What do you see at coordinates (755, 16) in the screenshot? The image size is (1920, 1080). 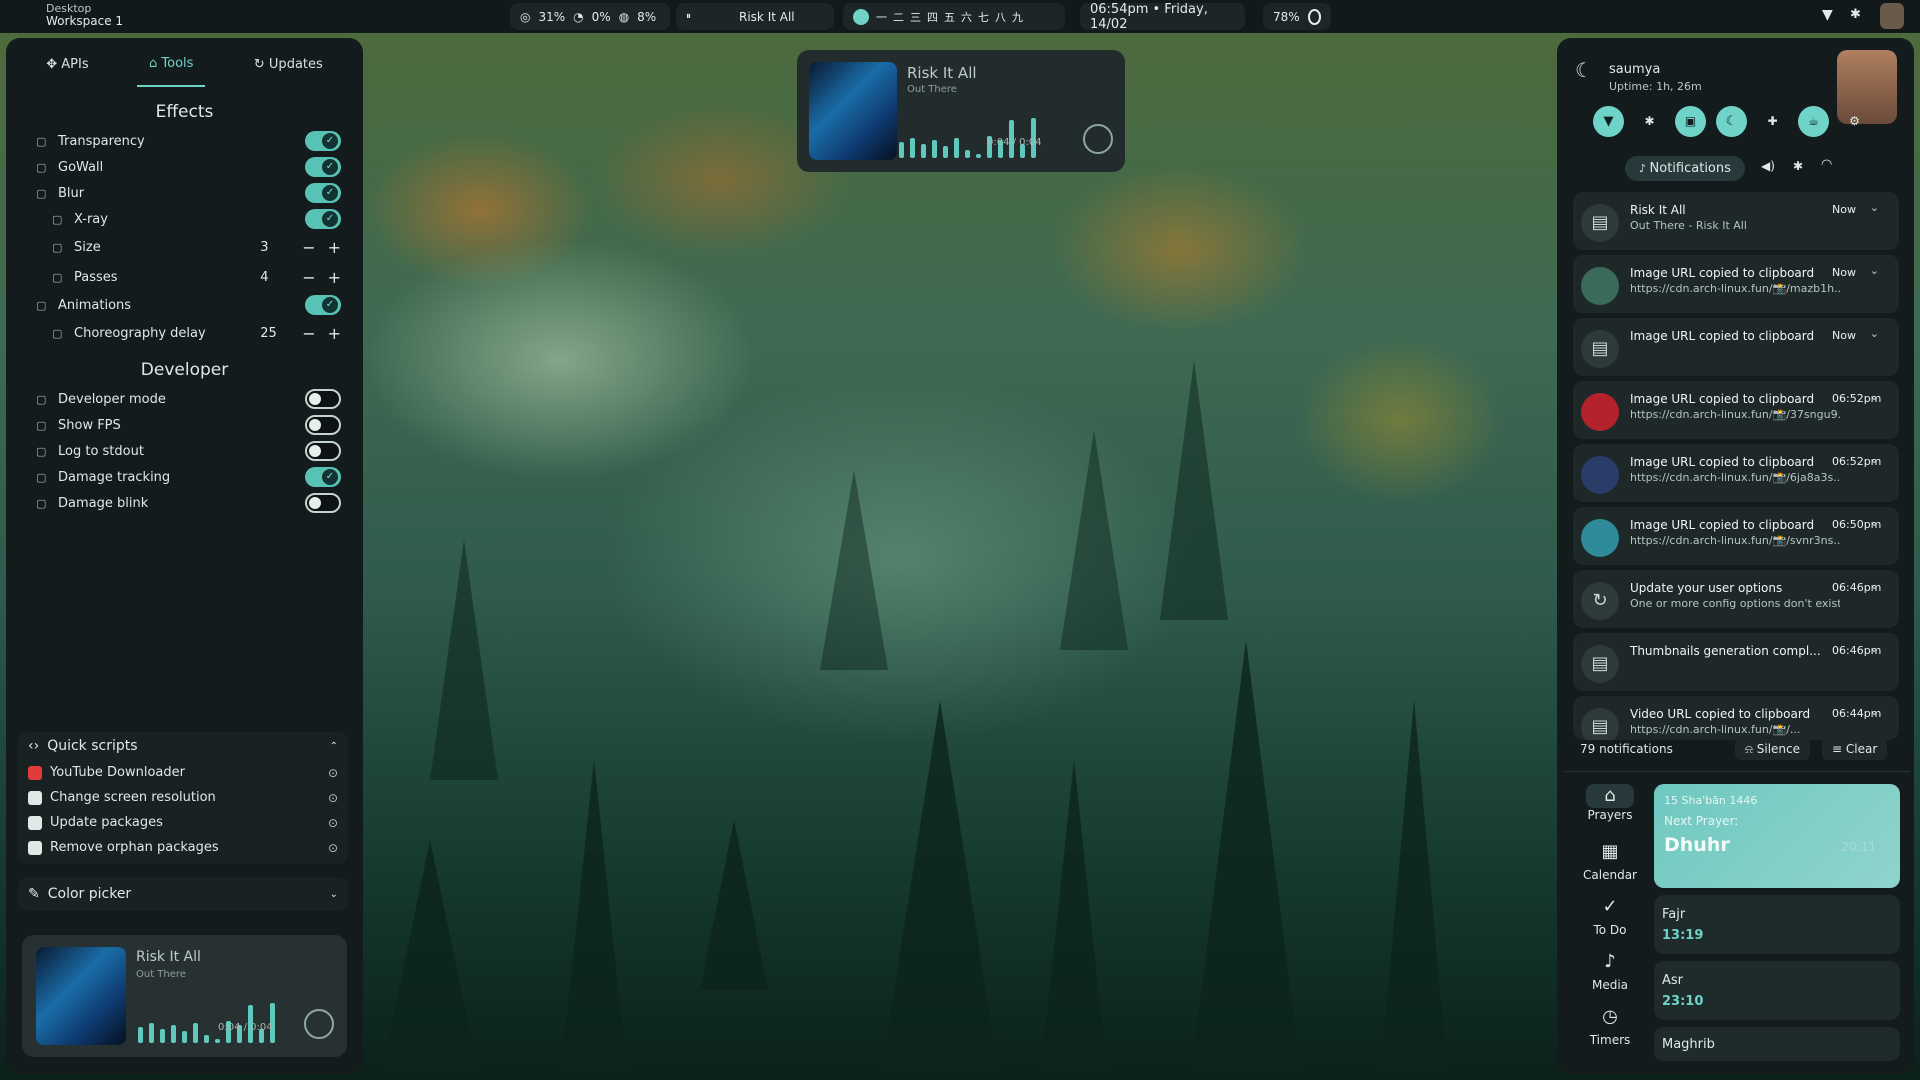 I see `media-pill: ⏸ Risk It All` at bounding box center [755, 16].